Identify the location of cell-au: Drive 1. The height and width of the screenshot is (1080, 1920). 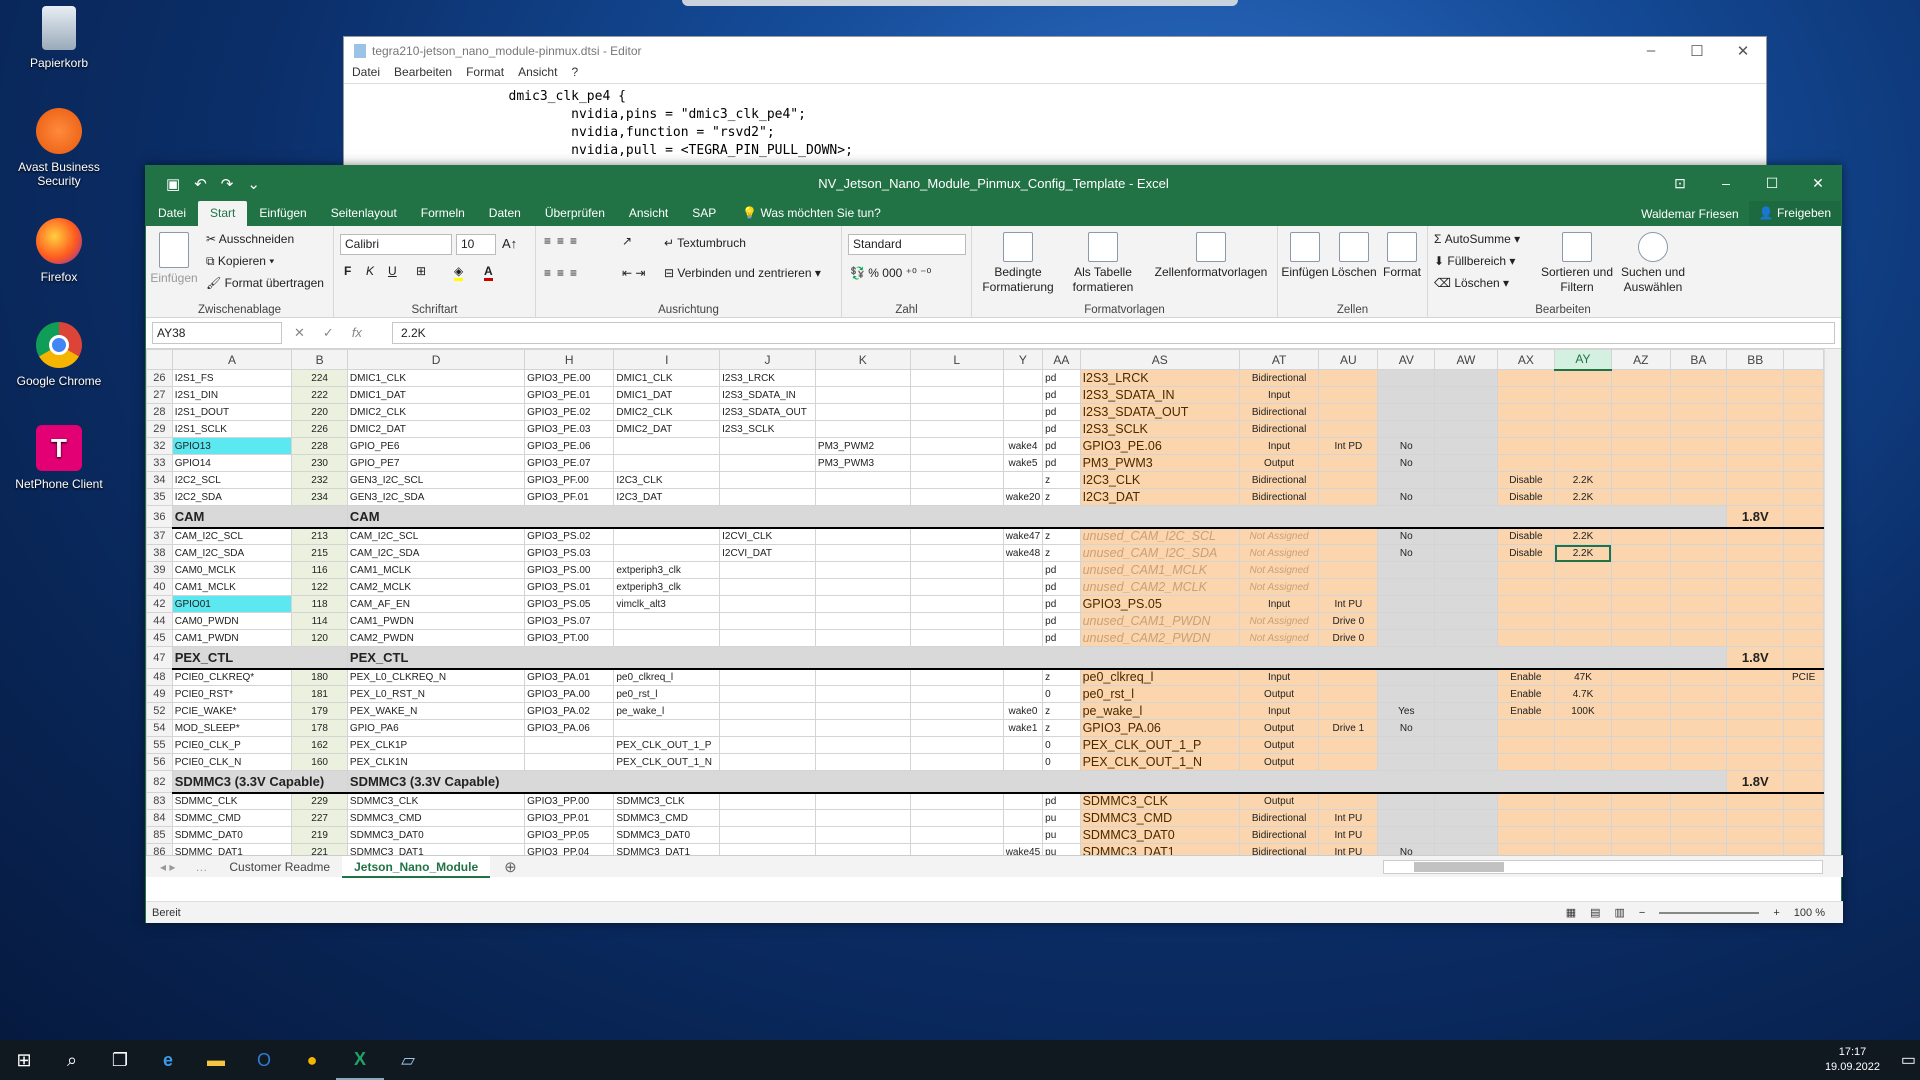
(1348, 728).